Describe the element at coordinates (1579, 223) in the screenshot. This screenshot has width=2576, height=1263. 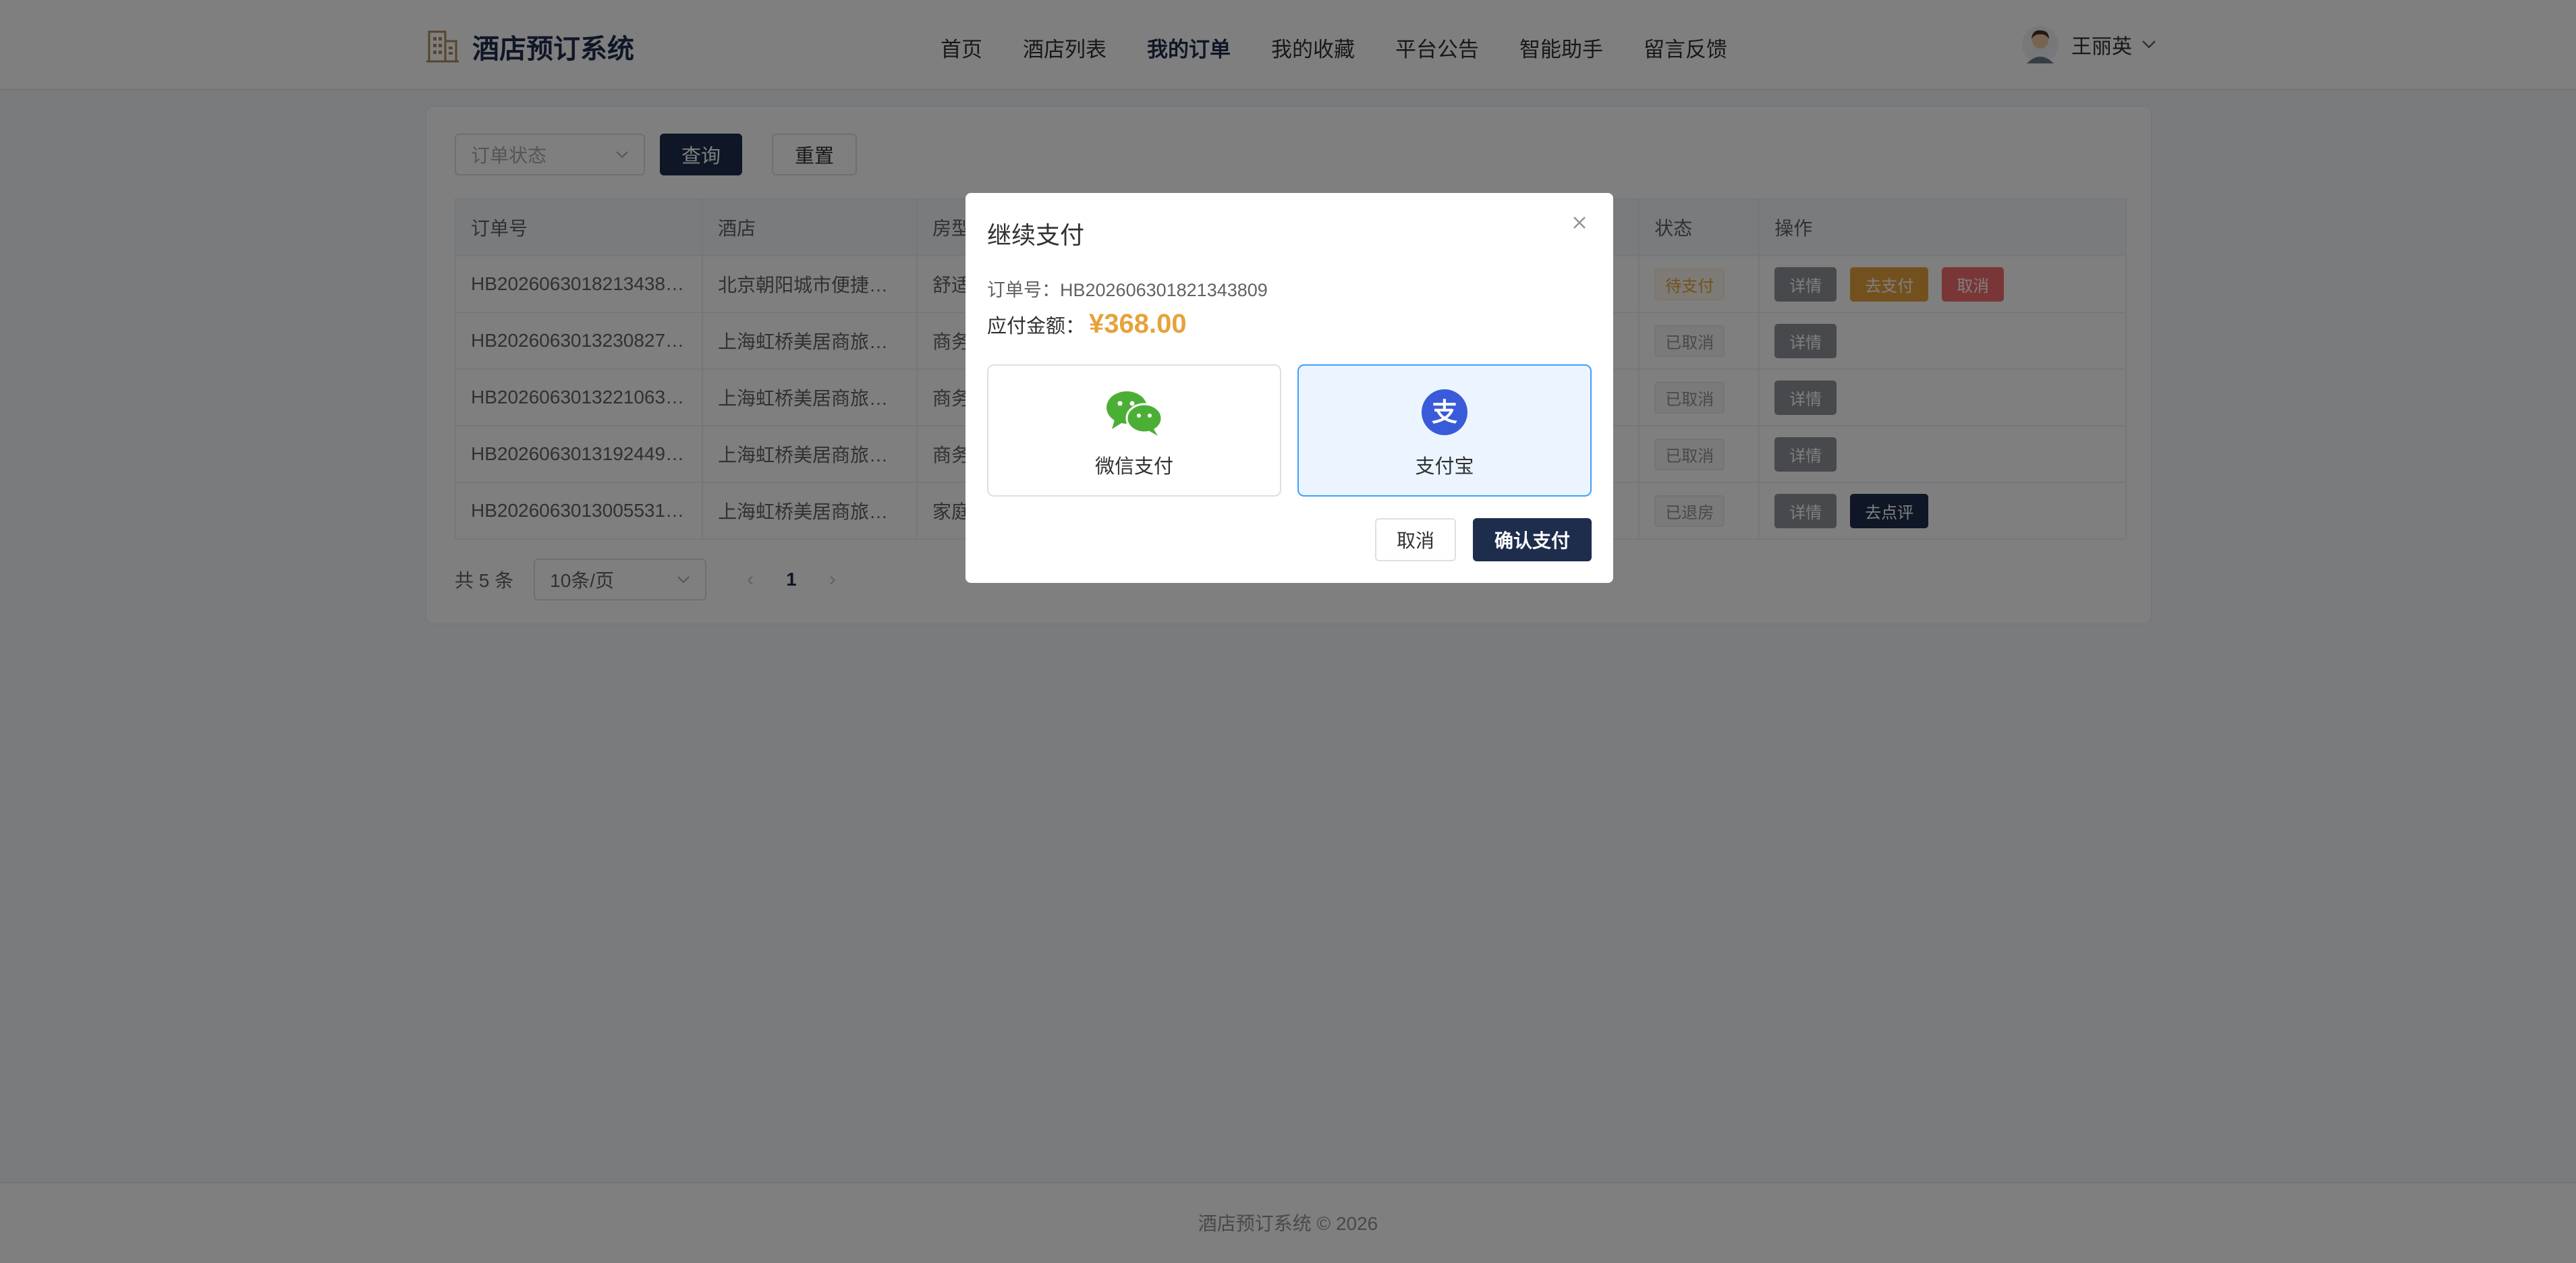
I see `close-icon` at that location.